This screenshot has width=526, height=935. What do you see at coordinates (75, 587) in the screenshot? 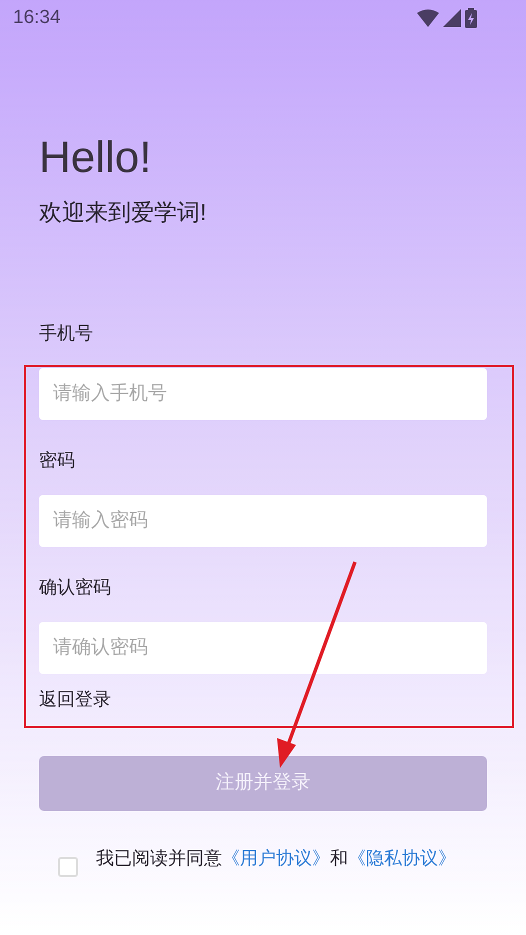
I see `field-label: 确认密码` at bounding box center [75, 587].